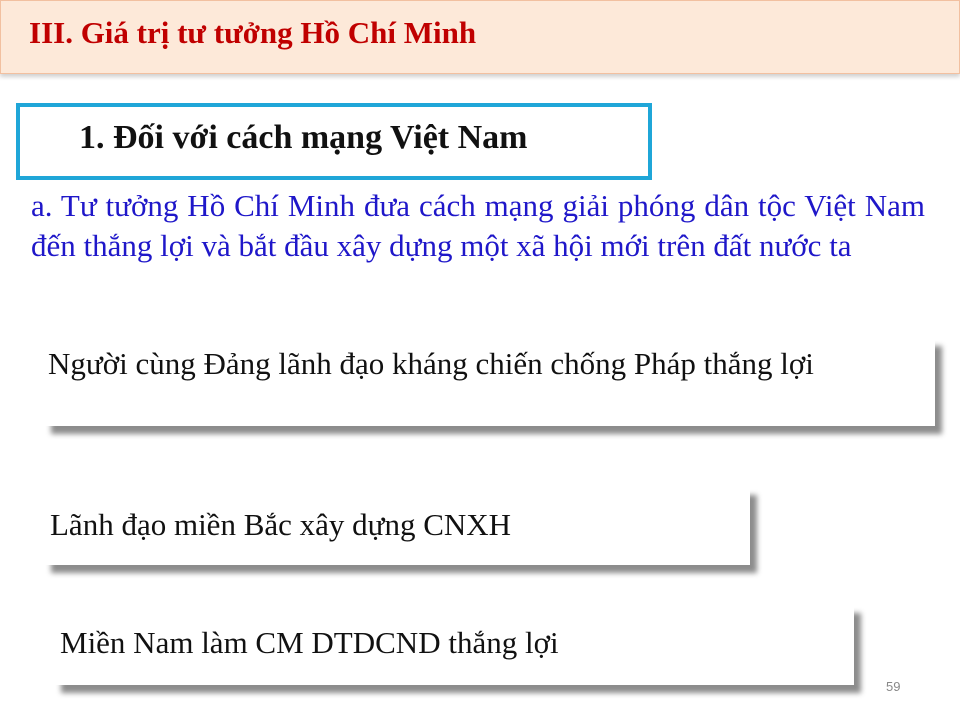 Image resolution: width=960 pixels, height=720 pixels. What do you see at coordinates (253, 32) in the screenshot?
I see `slide-title: III. Giá trị tư tưởng Hồ Chí Minh` at bounding box center [253, 32].